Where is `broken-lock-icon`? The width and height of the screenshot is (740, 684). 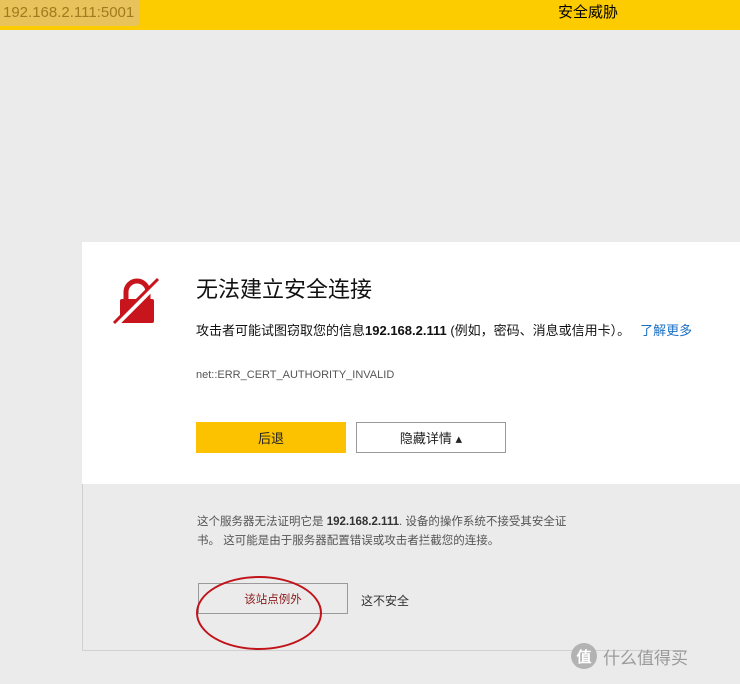
broken-lock-icon is located at coordinates (137, 301).